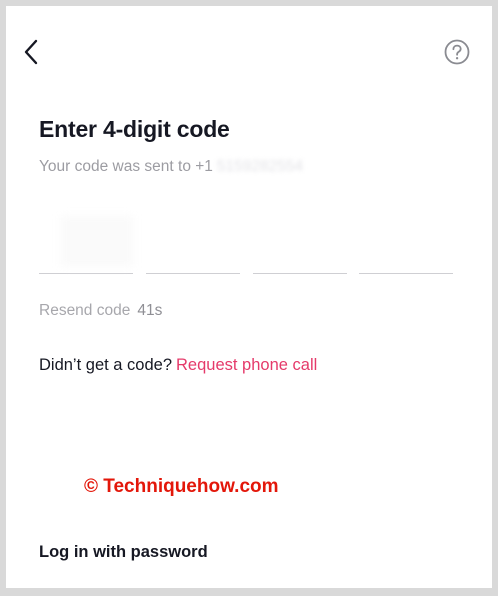  What do you see at coordinates (246, 365) in the screenshot?
I see `request-phone-call-link: Request phone call` at bounding box center [246, 365].